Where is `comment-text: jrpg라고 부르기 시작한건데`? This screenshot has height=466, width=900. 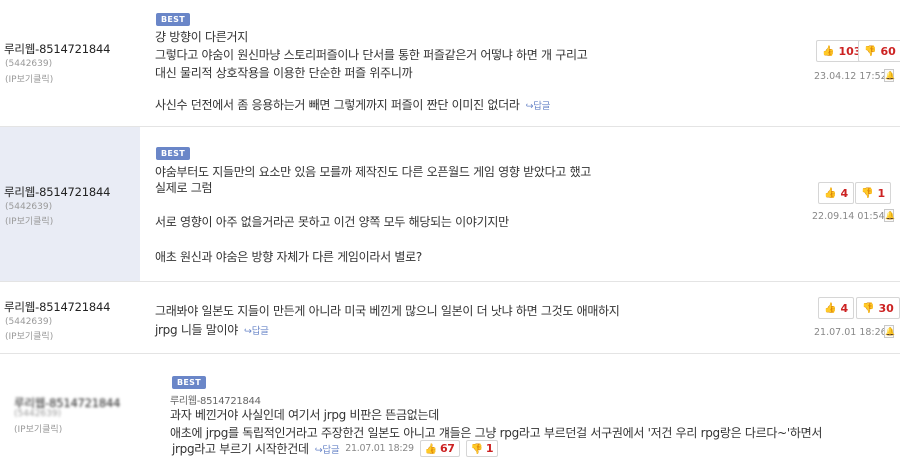 comment-text: jrpg라고 부르기 시작한건데 is located at coordinates (240, 449).